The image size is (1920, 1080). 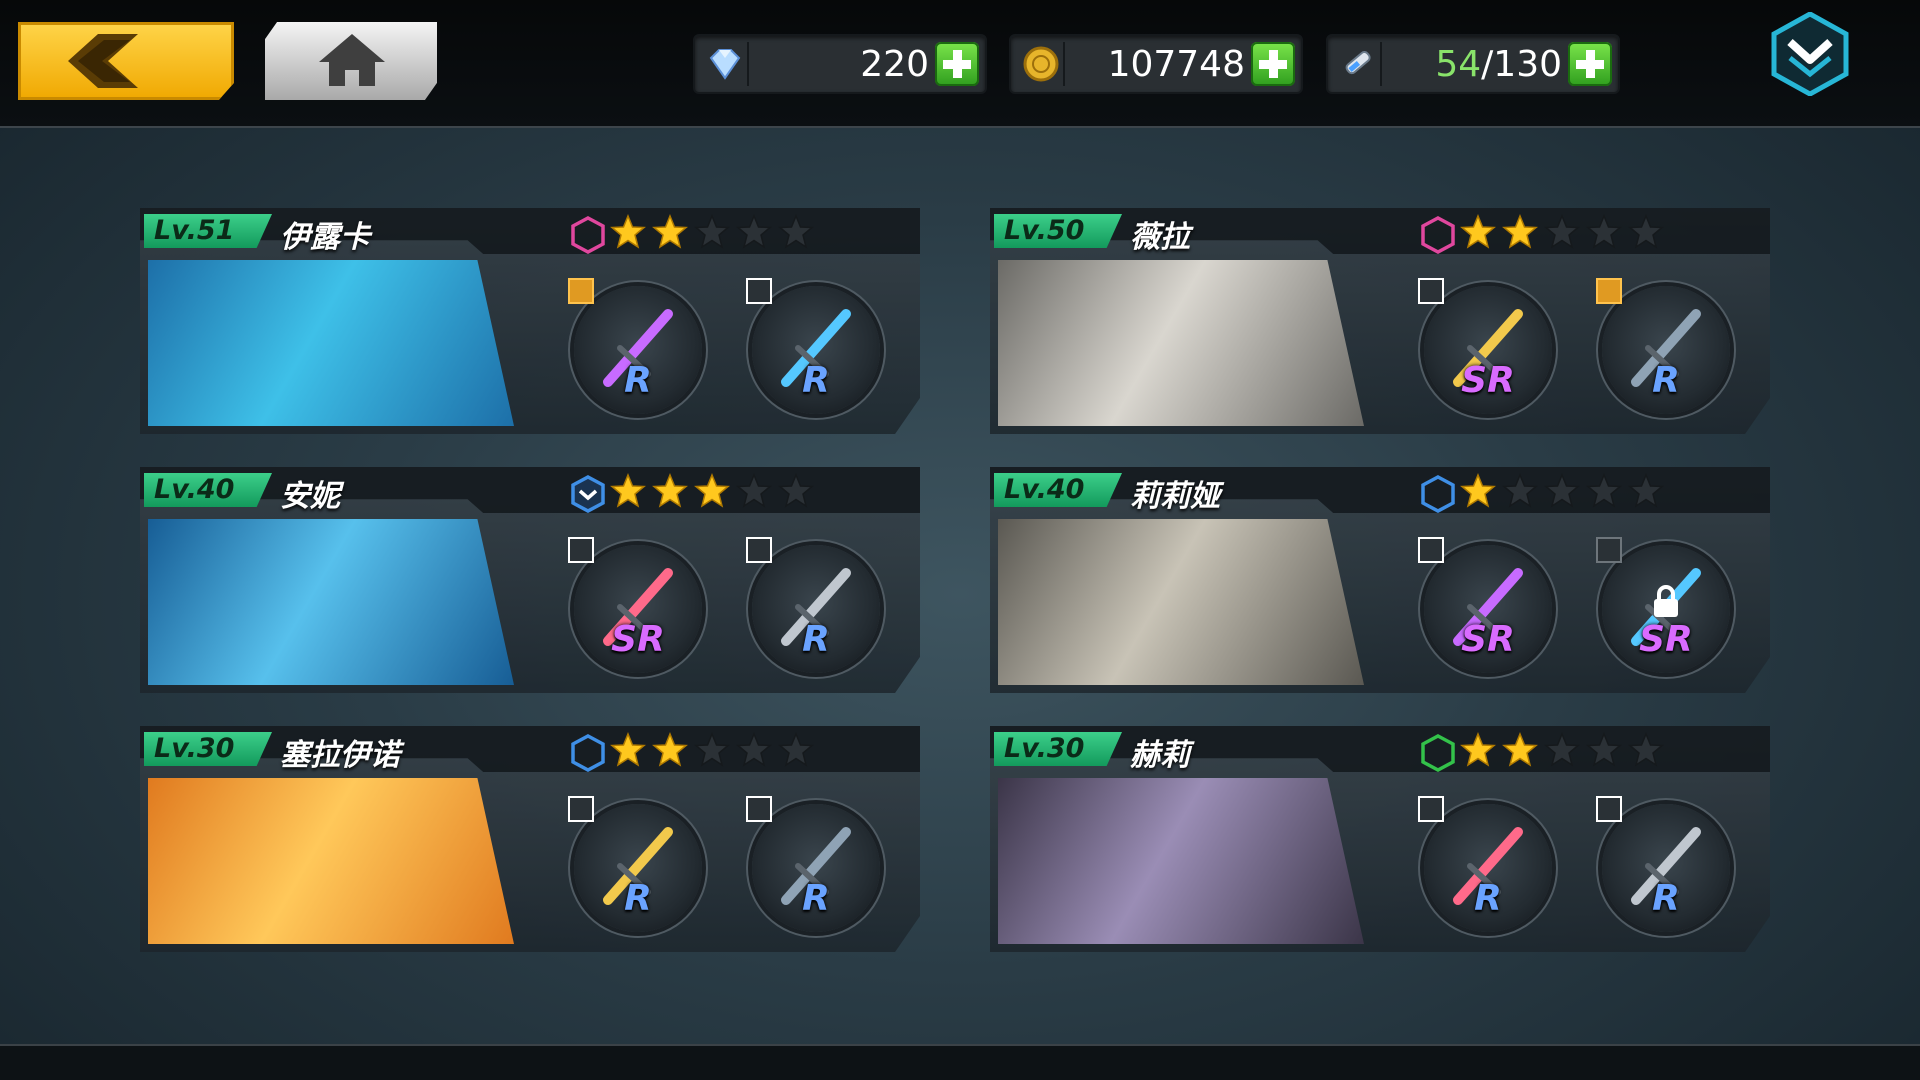 What do you see at coordinates (1666, 601) in the screenshot?
I see `lock-icon` at bounding box center [1666, 601].